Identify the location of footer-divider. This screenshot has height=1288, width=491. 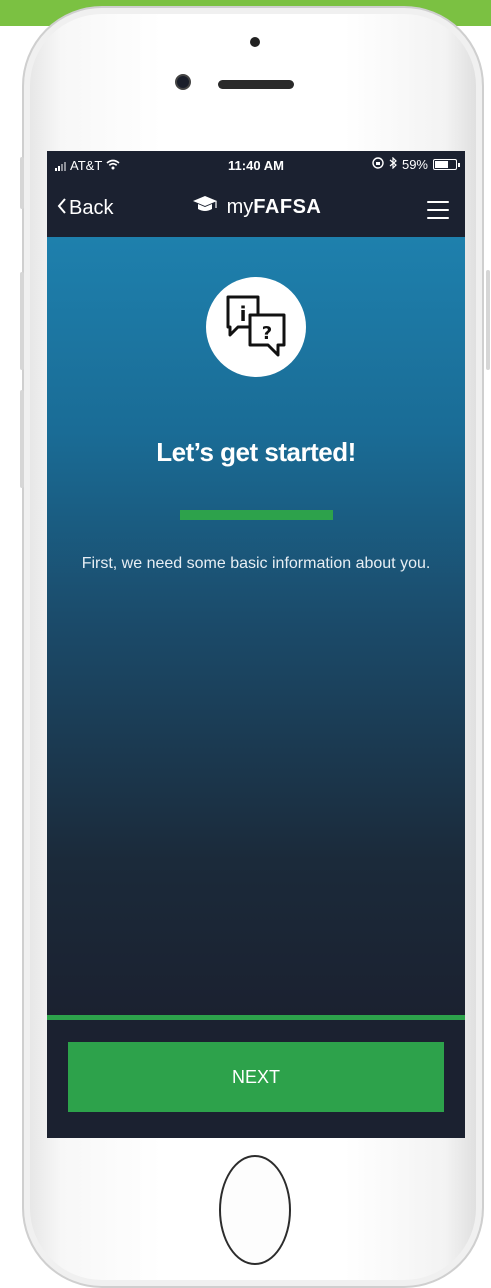
(256, 1017).